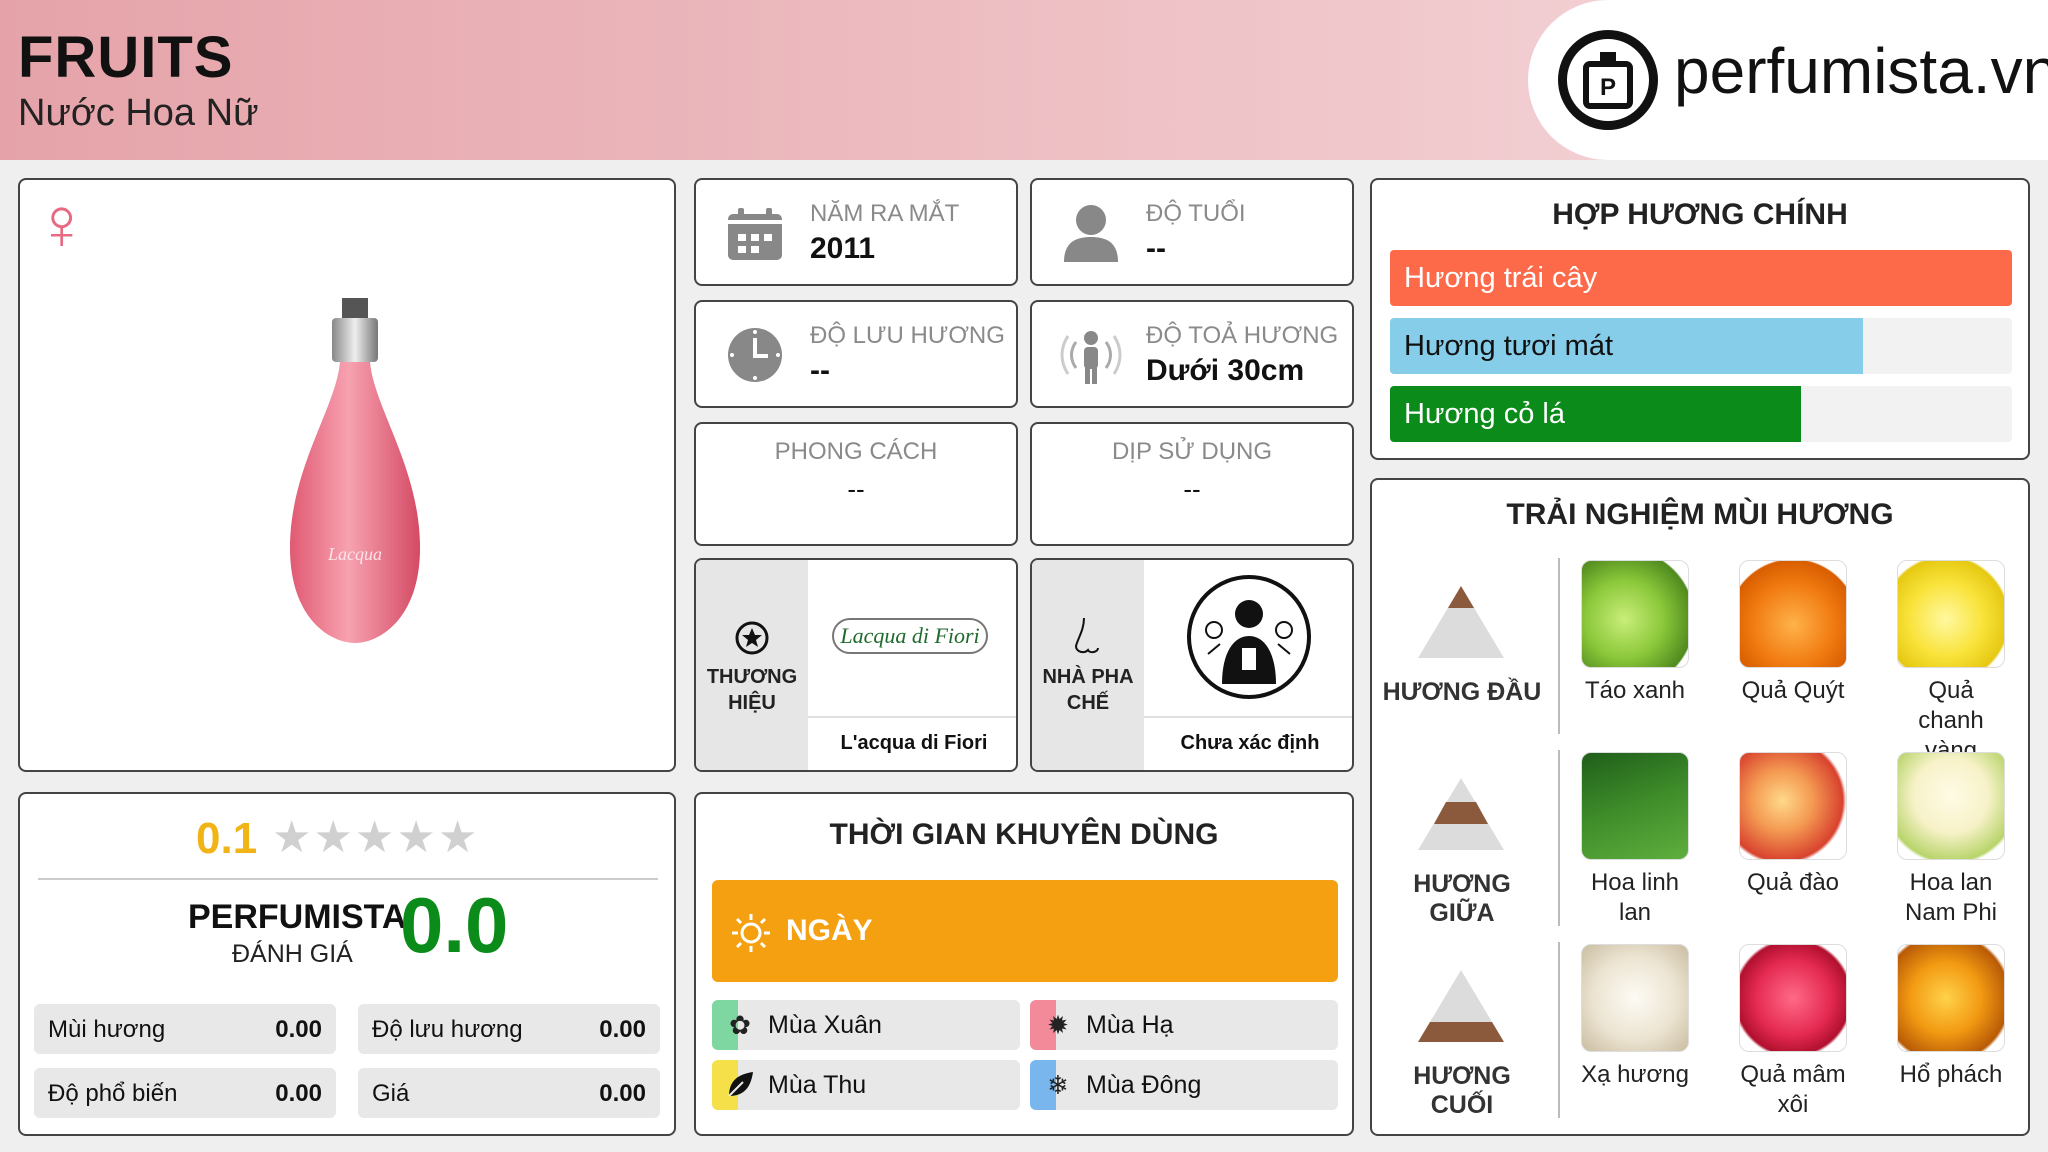  I want to click on season-autumn: Mùa Thu, so click(866, 1085).